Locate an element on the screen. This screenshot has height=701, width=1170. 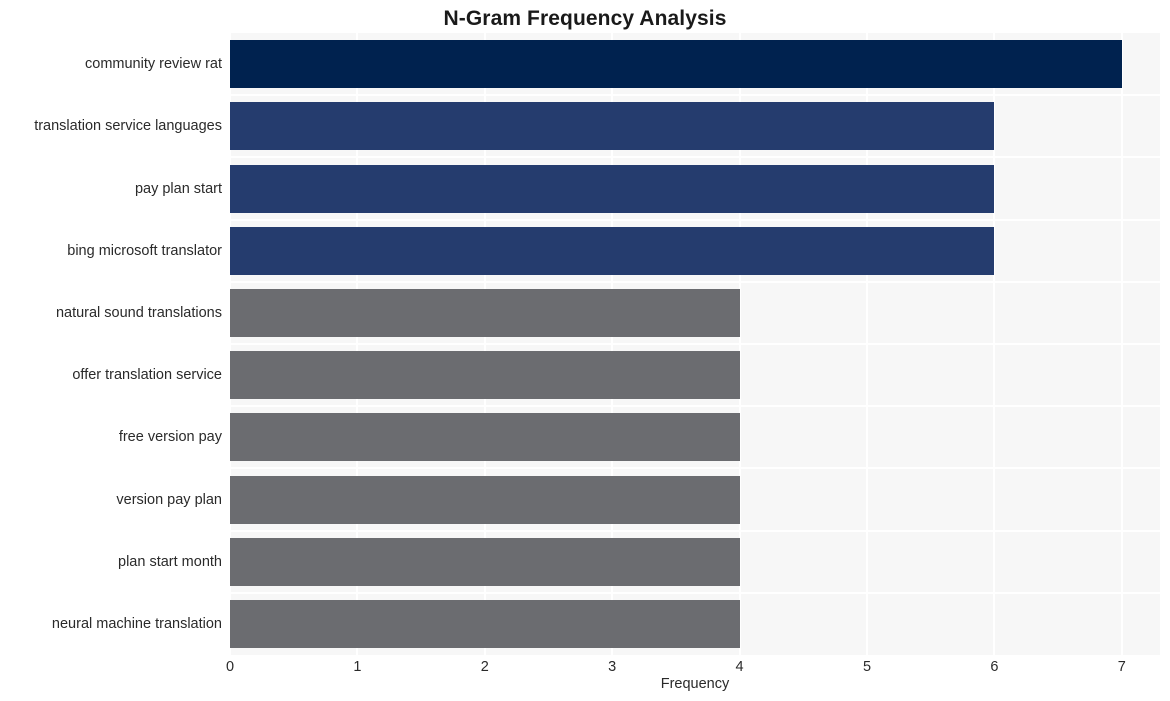
y-axis-tick-label: bing microsoft translator is located at coordinates (144, 250).